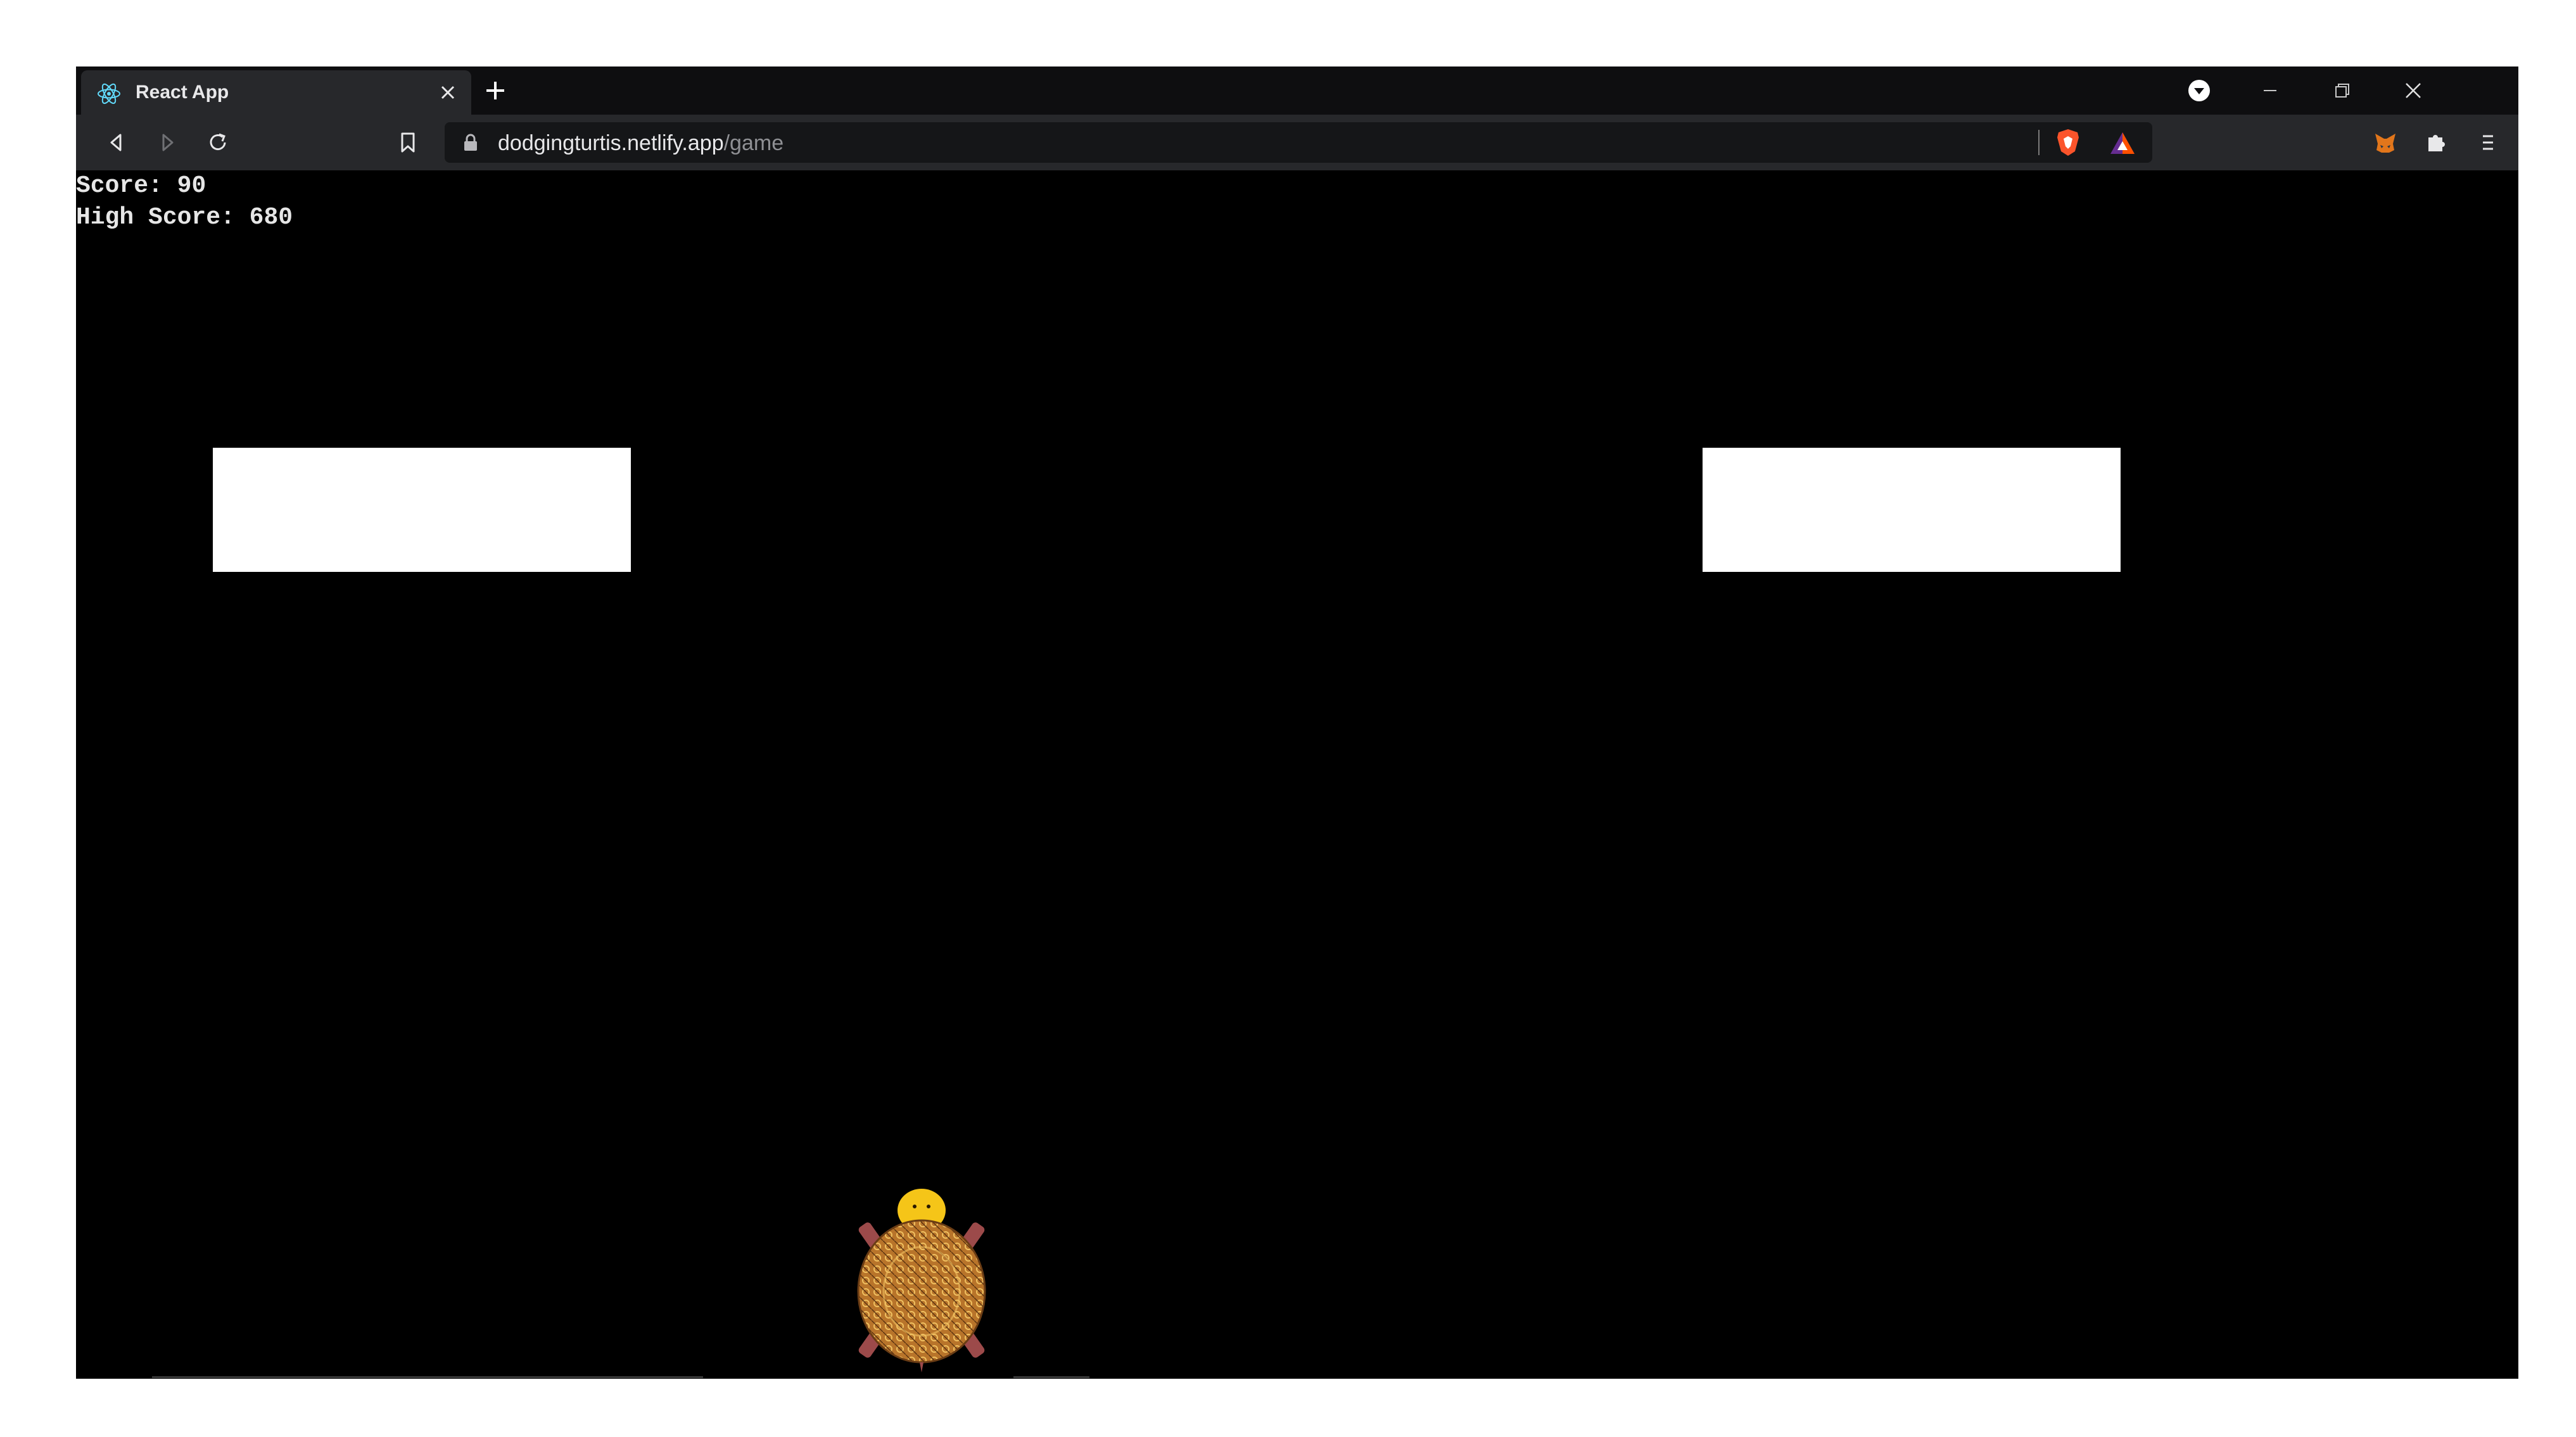 This screenshot has height=1437, width=2576. Describe the element at coordinates (921, 1279) in the screenshot. I see `turtle-player` at that location.